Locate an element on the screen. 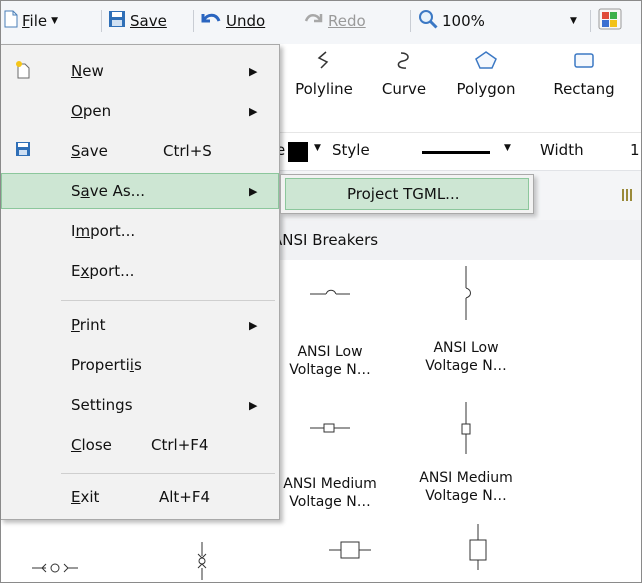 Image resolution: width=642 pixels, height=586 pixels. rectangle-tool: Rectang is located at coordinates (584, 74).